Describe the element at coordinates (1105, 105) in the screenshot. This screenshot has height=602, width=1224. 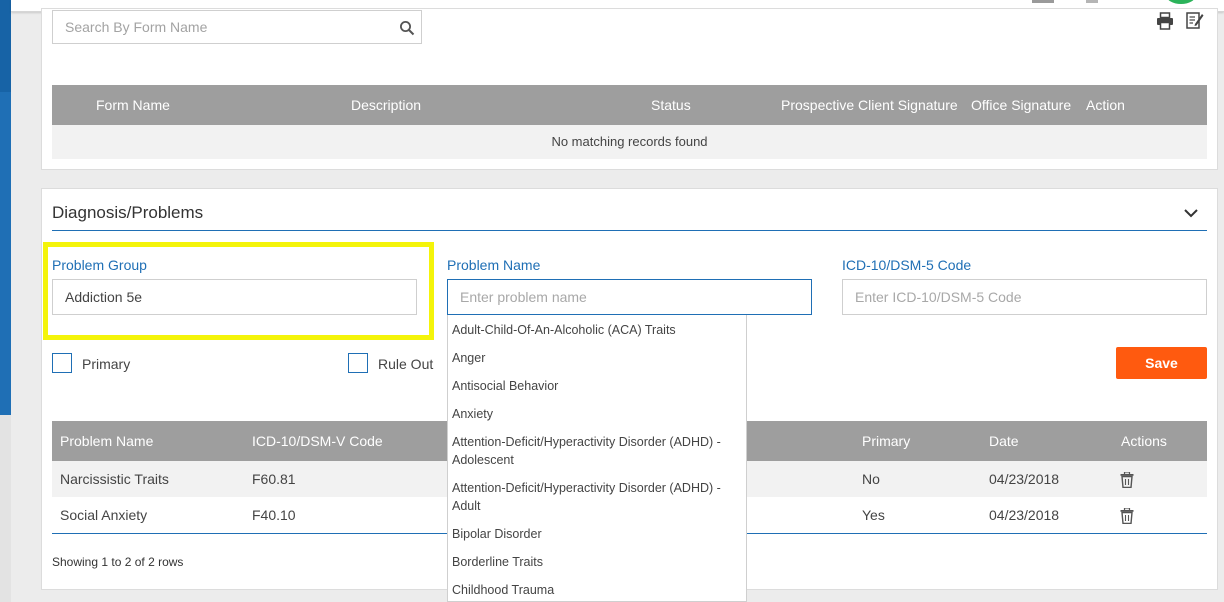
I see `column-header-action: Action` at that location.